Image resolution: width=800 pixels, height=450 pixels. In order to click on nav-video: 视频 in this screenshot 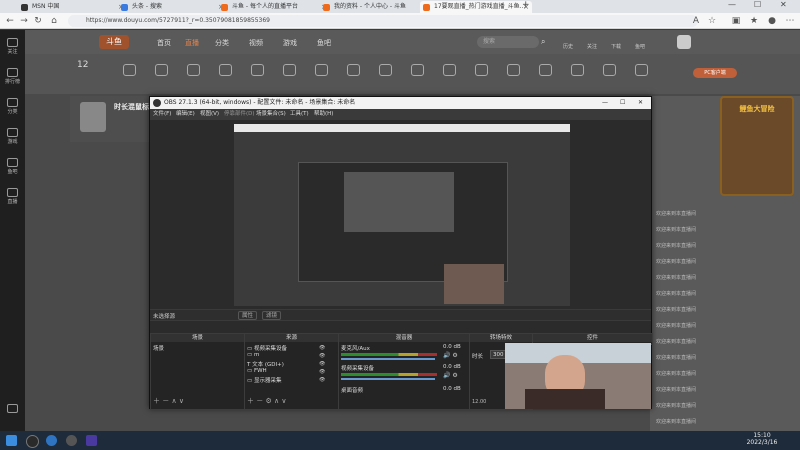, I will do `click(256, 43)`.